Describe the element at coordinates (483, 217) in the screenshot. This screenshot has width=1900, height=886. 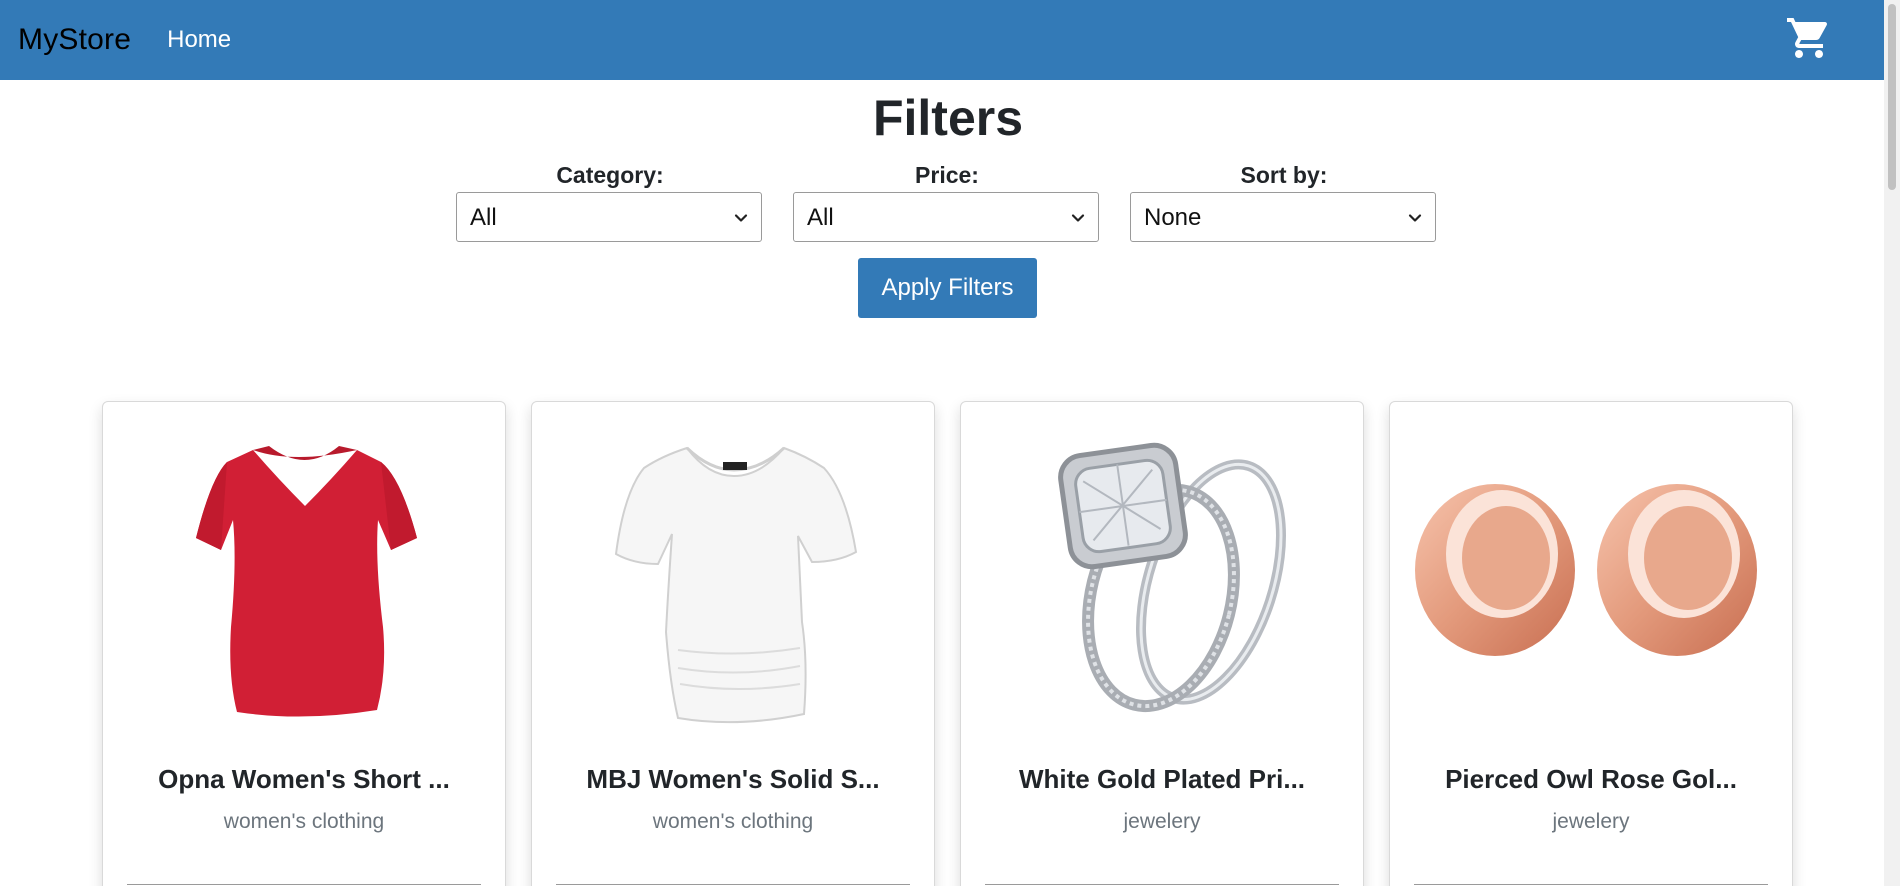
I see `category-select-value: All` at that location.